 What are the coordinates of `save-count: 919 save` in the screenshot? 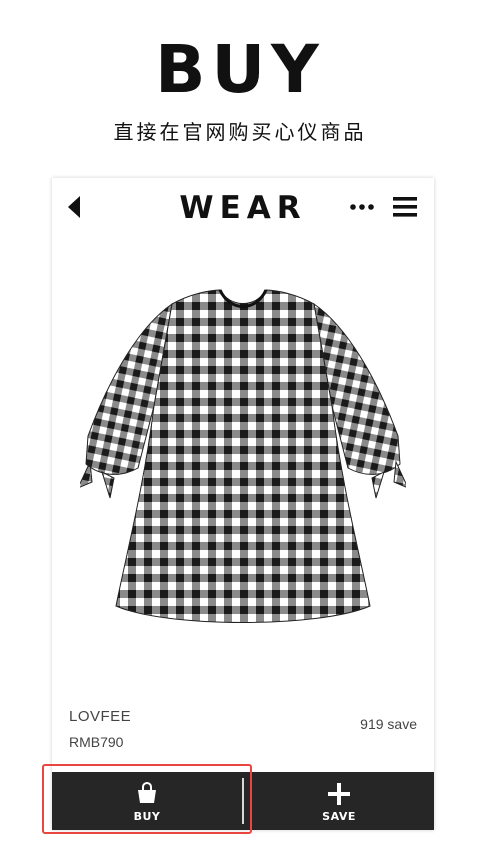 It's located at (388, 724).